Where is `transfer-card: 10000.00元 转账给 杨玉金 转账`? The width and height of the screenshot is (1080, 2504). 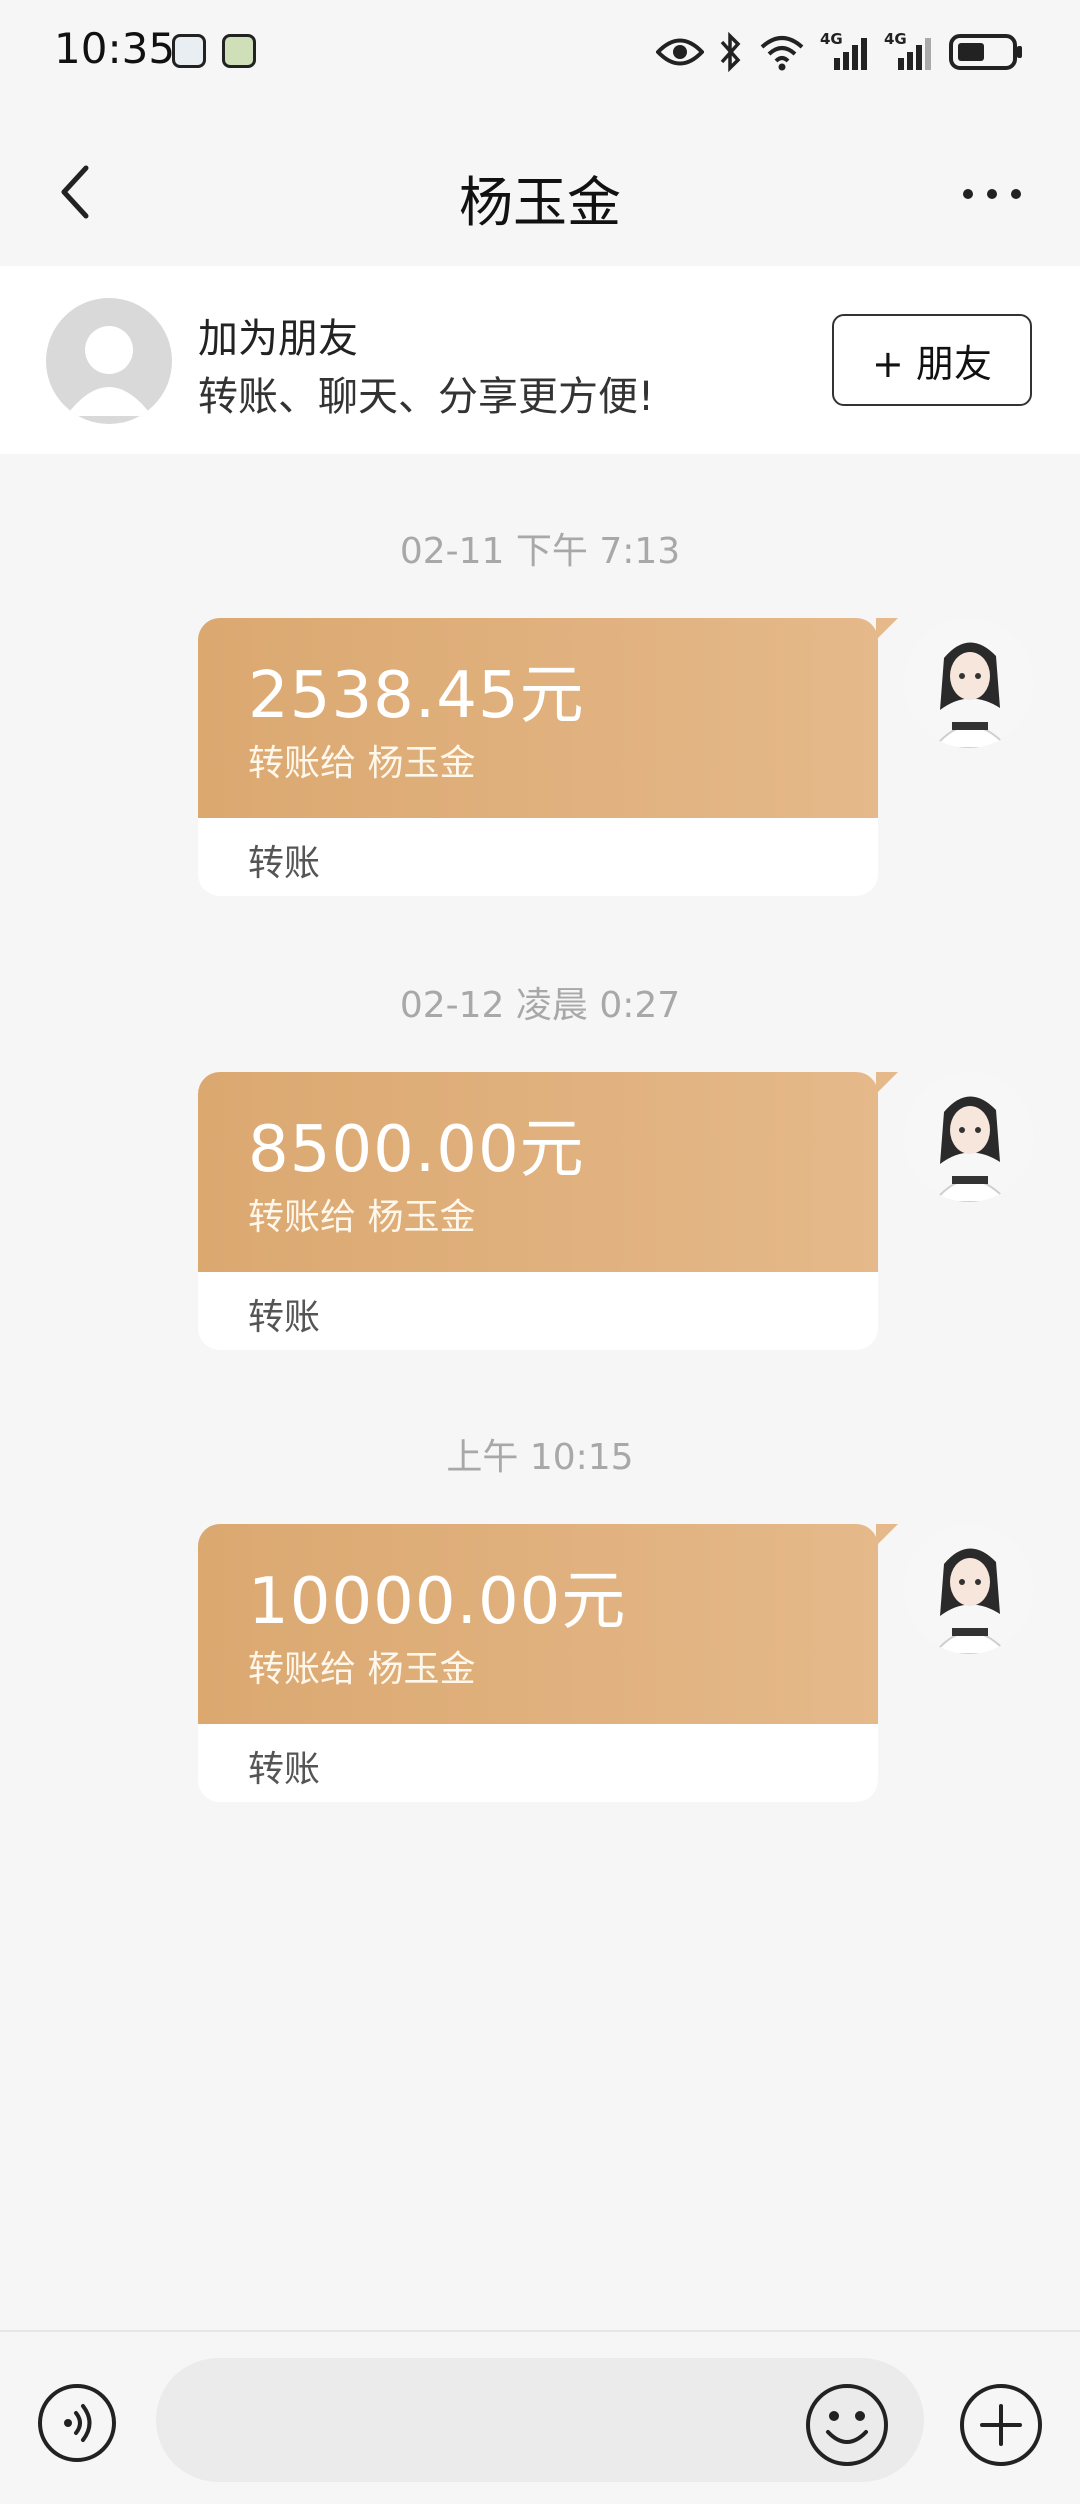 transfer-card: 10000.00元 转账给 杨玉金 转账 is located at coordinates (538, 1663).